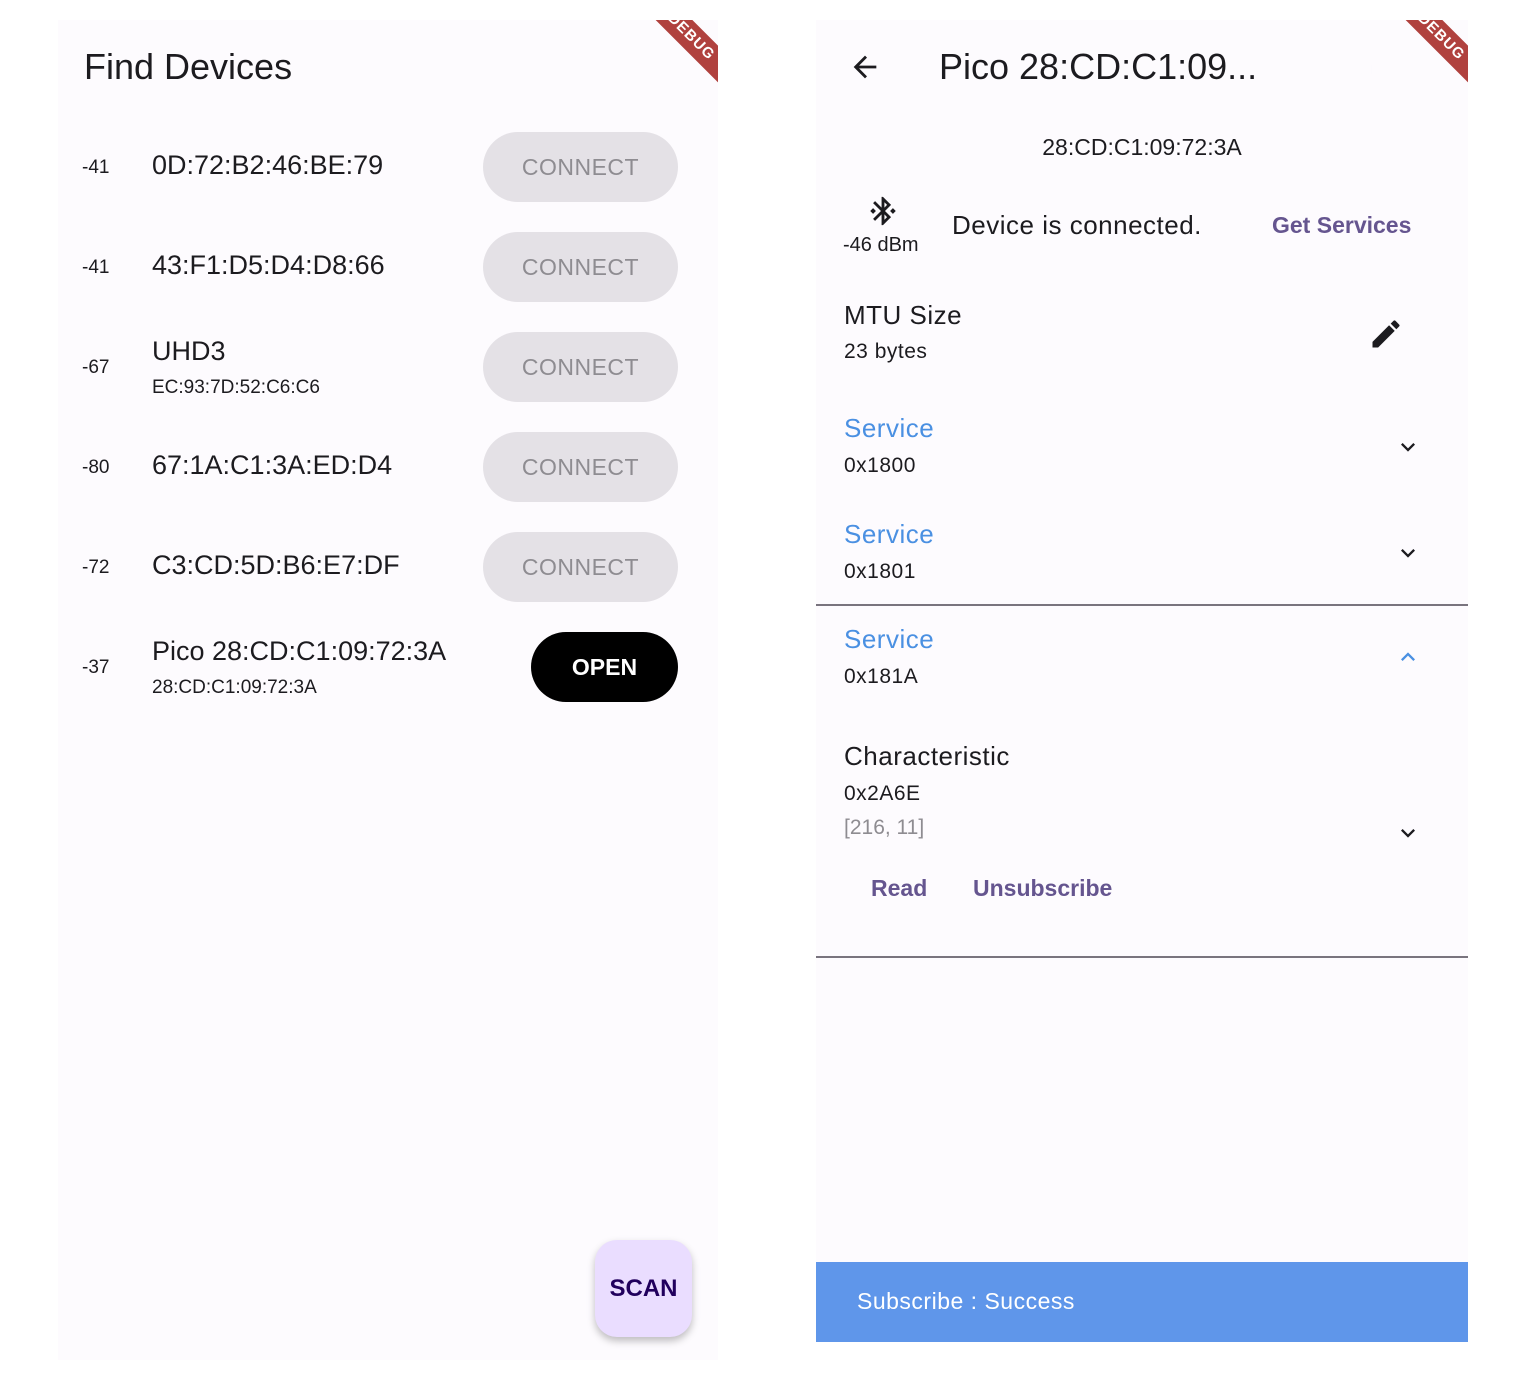 This screenshot has width=1520, height=1382. Describe the element at coordinates (268, 165) in the screenshot. I see `device-name: 0D:72:B2:46:BE:79` at that location.